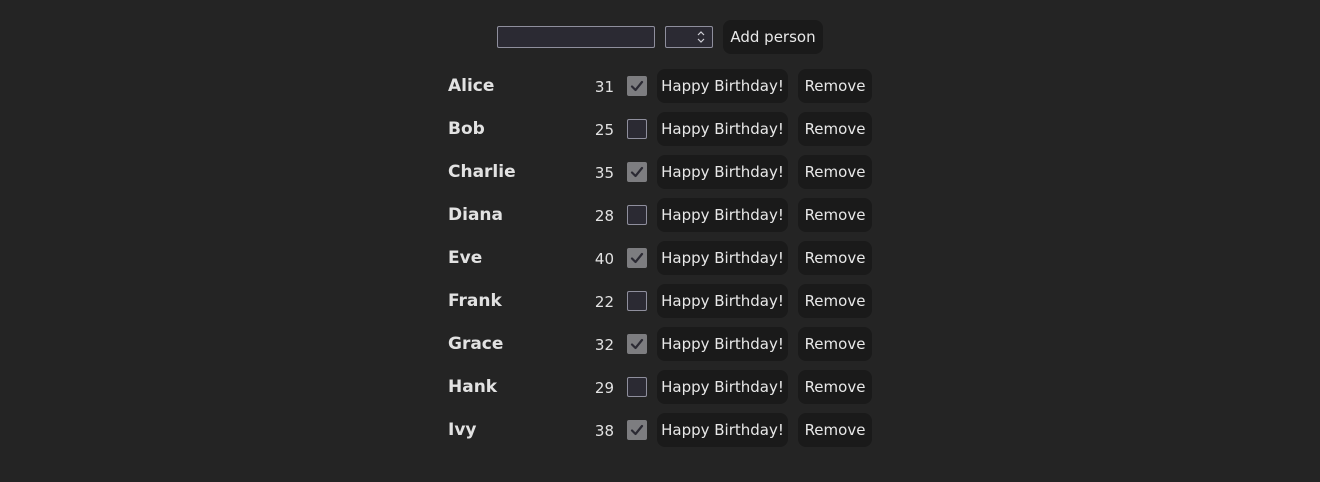 This screenshot has width=1320, height=482. Describe the element at coordinates (604, 345) in the screenshot. I see `person-age: 32` at that location.